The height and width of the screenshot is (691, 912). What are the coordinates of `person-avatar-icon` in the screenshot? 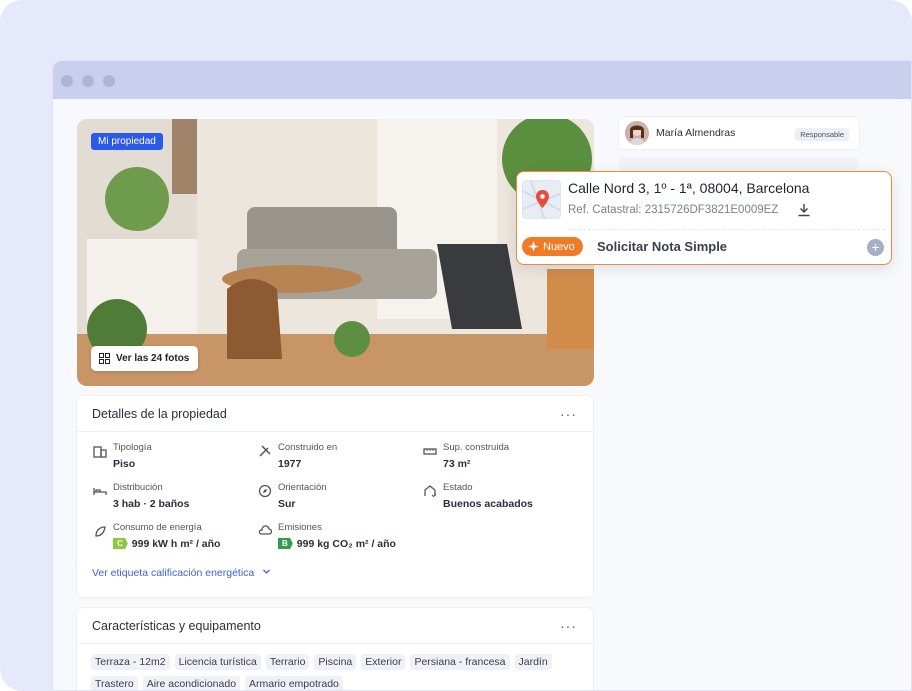 It's located at (637, 133).